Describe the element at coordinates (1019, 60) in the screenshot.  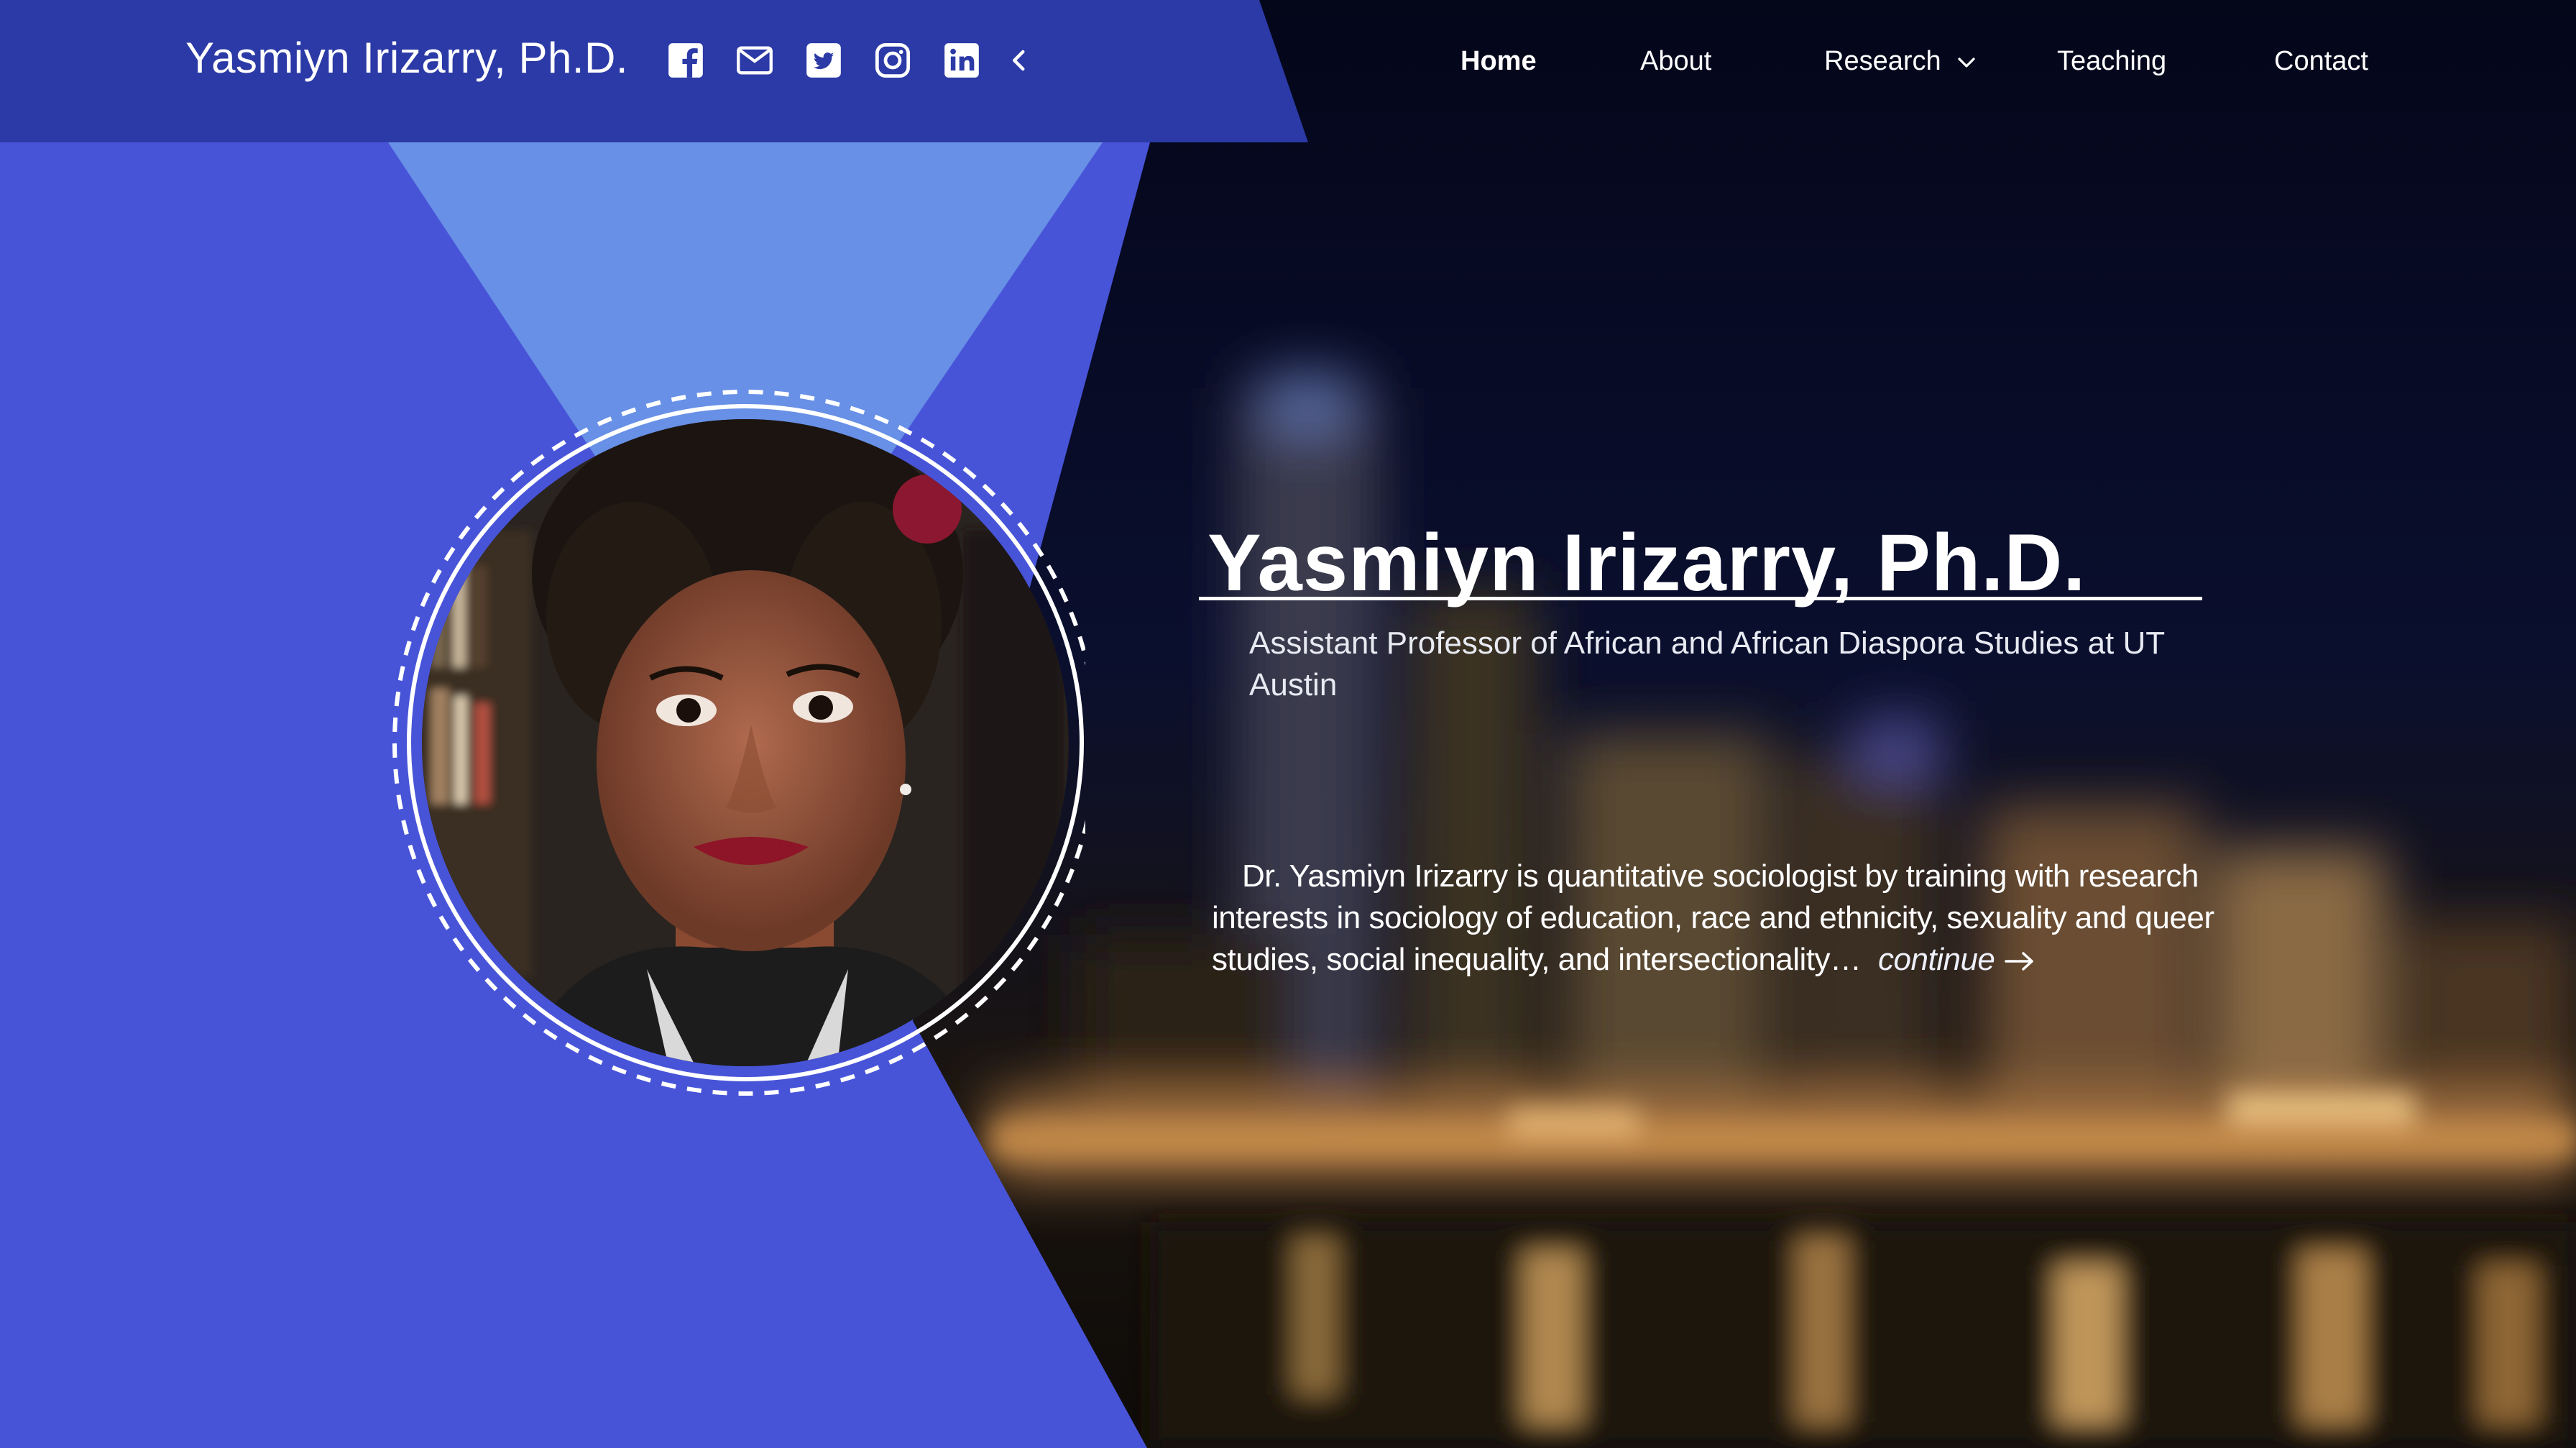
I see `chevron-left-icon` at that location.